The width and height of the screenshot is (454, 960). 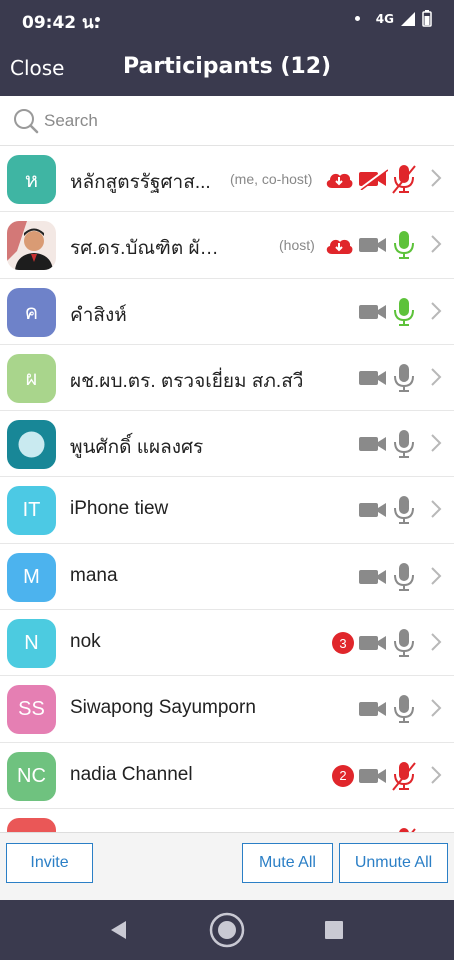 What do you see at coordinates (271, 179) in the screenshot?
I see `participant-role: (me, co-host)` at bounding box center [271, 179].